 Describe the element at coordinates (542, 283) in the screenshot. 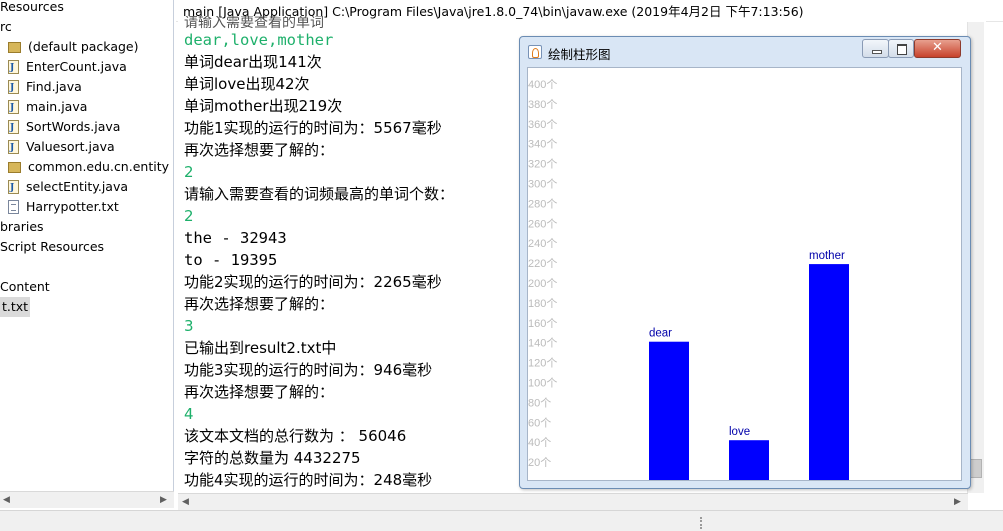

I see `y-tick-label: 200个` at that location.